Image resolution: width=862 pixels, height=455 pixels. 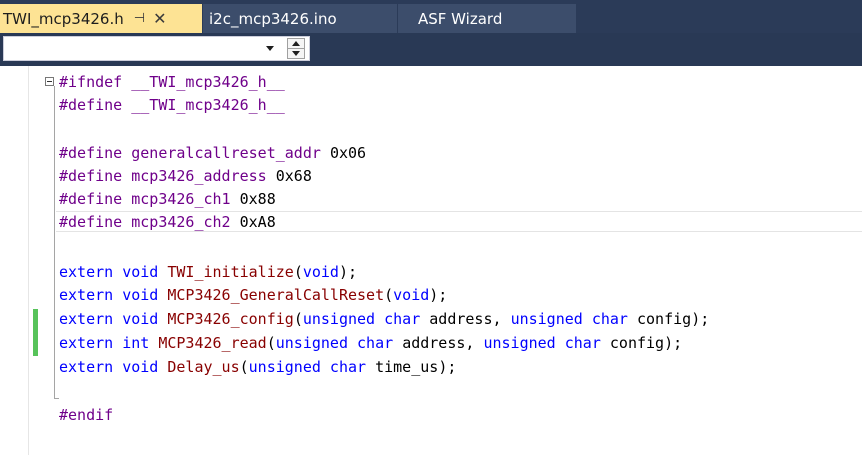 I want to click on tab-label: TWI_mcp3426.h, so click(x=63, y=18).